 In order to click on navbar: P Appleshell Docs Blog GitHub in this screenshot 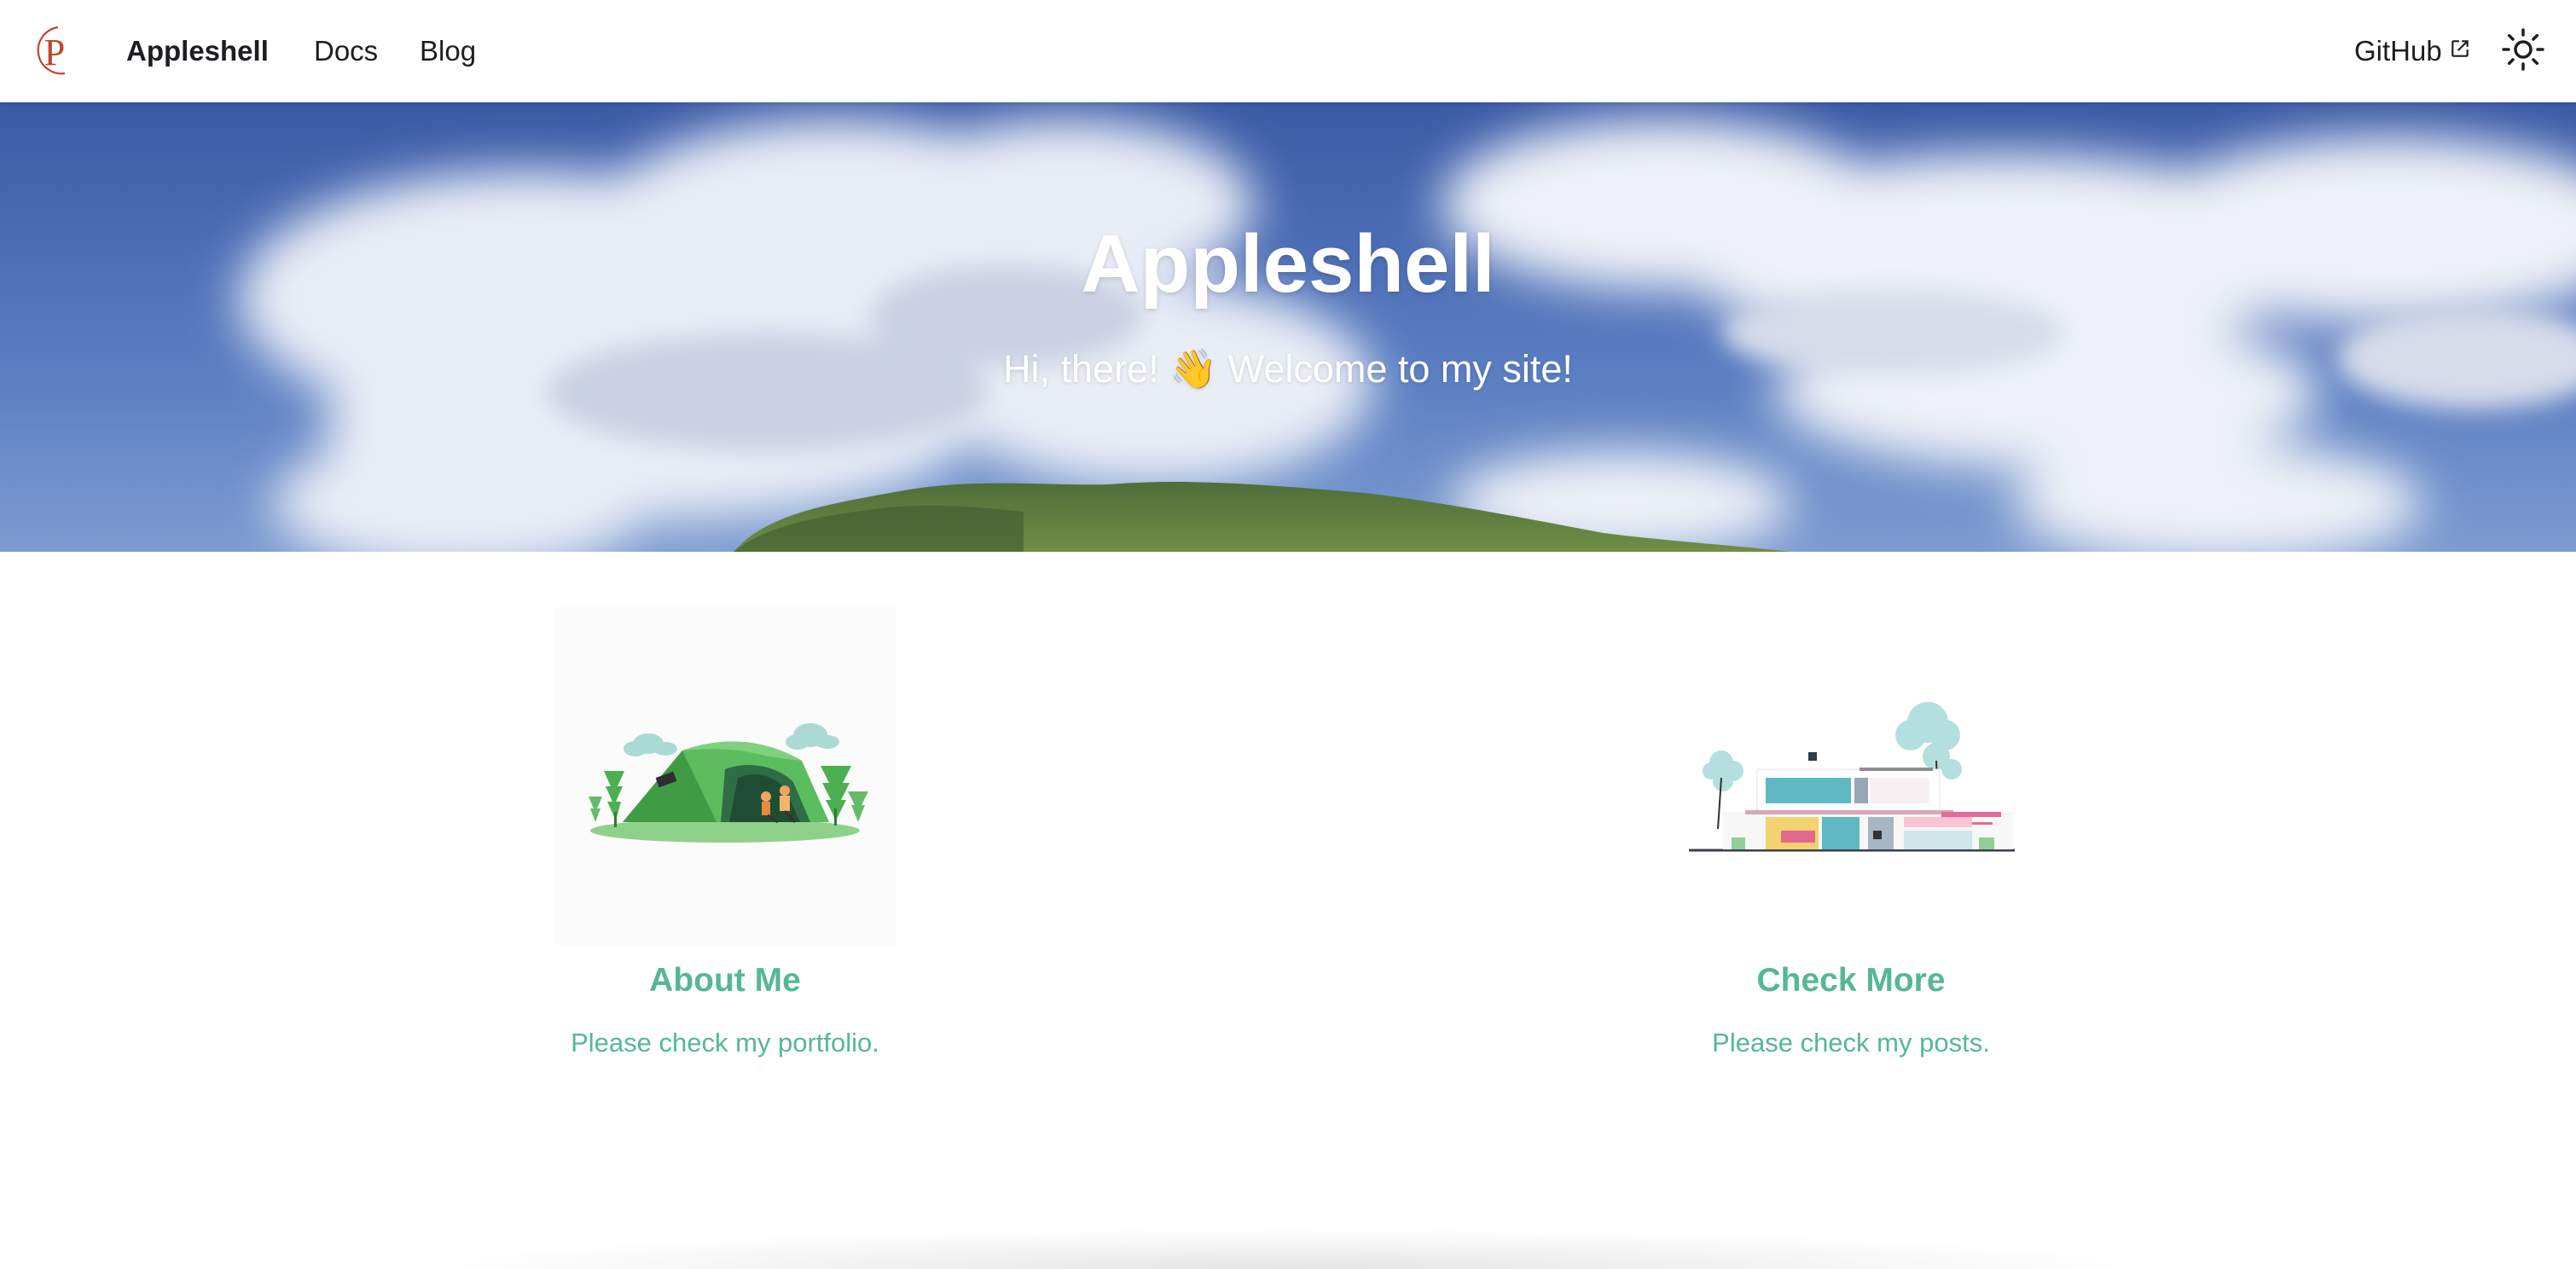, I will do `click(1288, 51)`.